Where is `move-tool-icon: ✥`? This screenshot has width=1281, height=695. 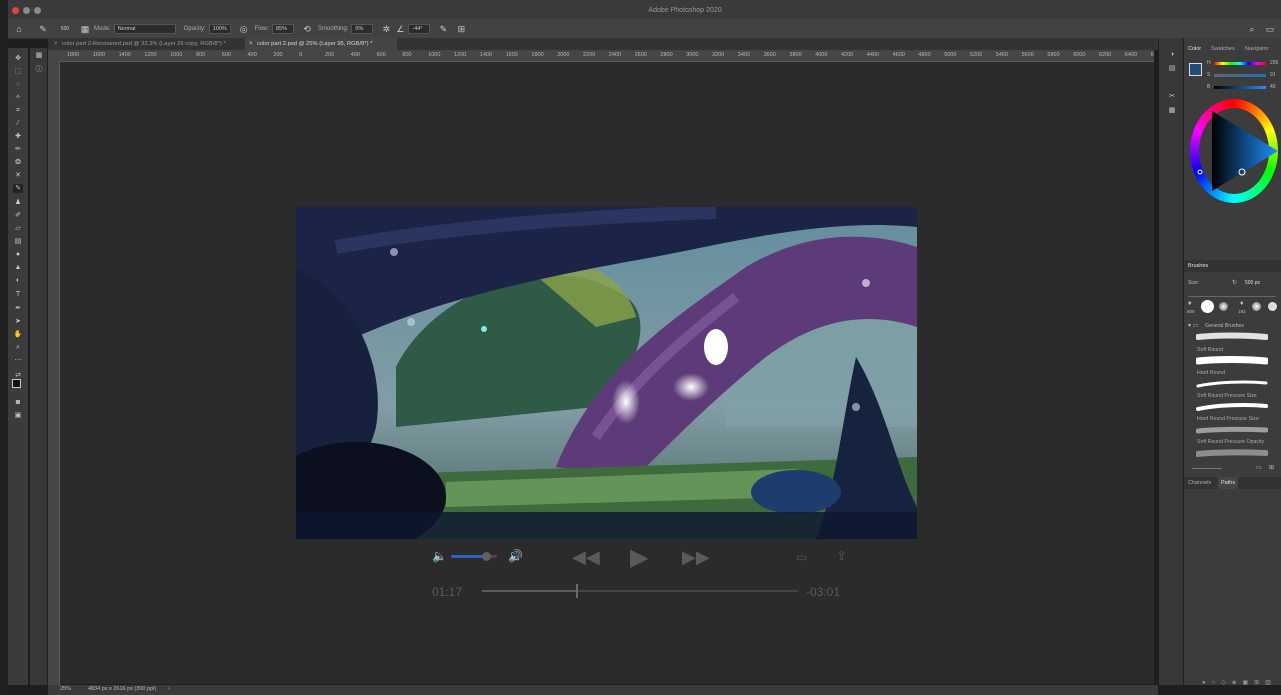
move-tool-icon: ✥ is located at coordinates (18, 58).